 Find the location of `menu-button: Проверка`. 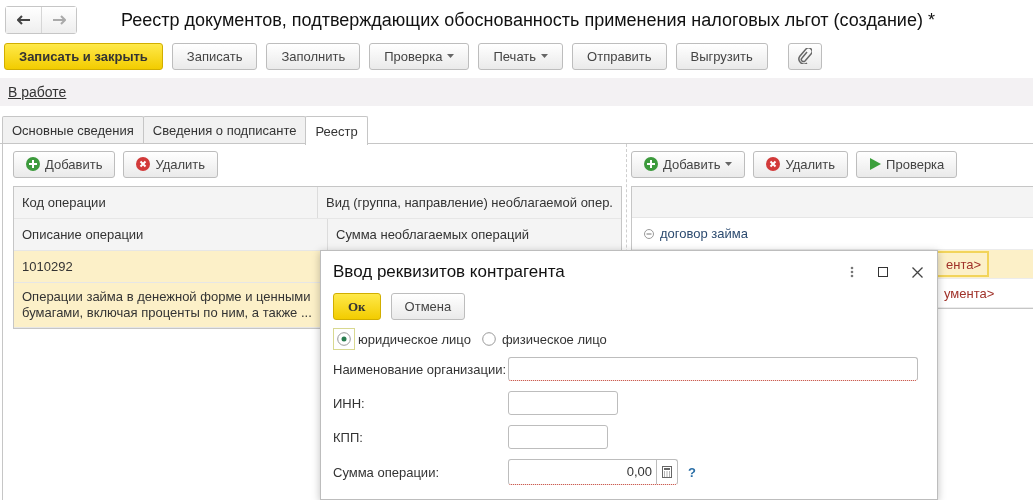

menu-button: Проверка is located at coordinates (419, 56).